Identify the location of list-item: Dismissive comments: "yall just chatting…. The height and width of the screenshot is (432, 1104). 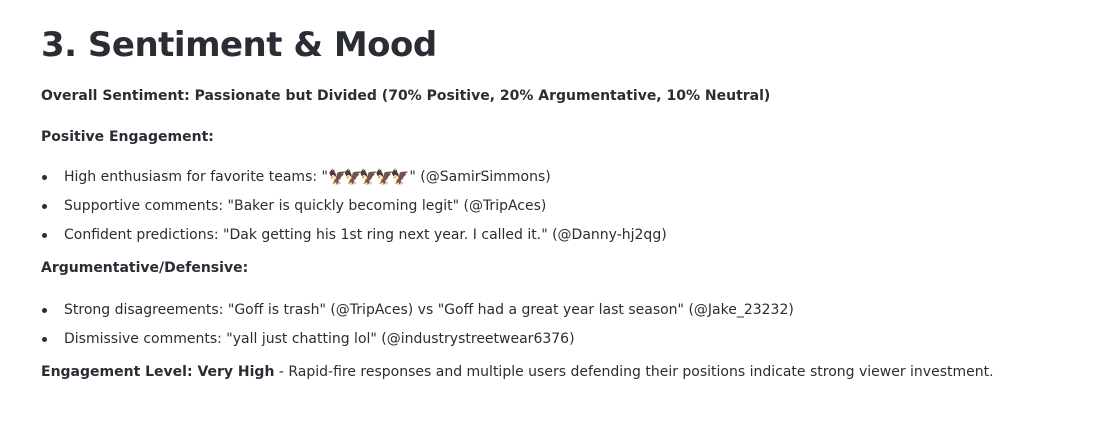
(561, 343).